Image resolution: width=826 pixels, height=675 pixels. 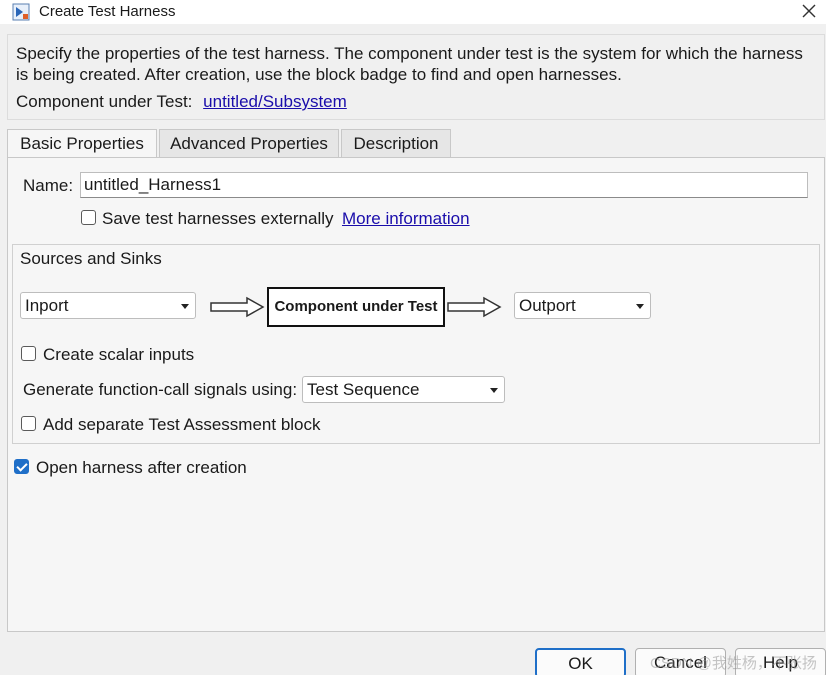 I want to click on sink-dropdown: Outport, so click(x=582, y=305).